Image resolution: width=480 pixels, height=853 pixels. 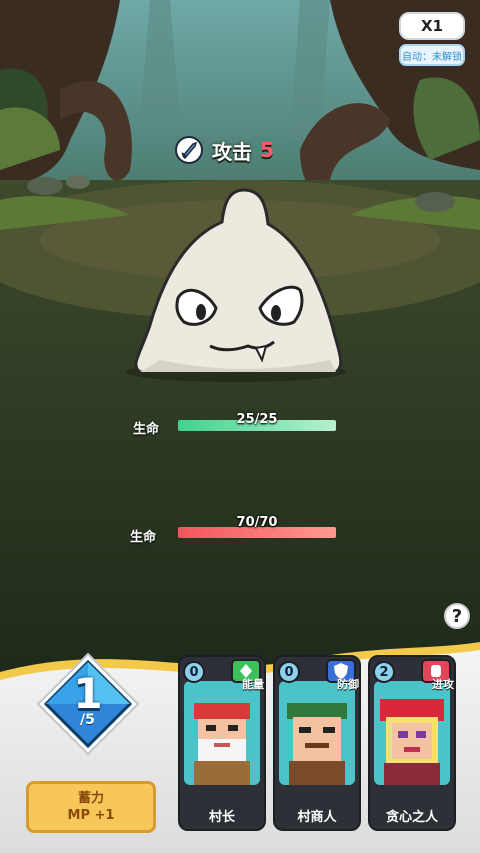 I want to click on card-village-merchant: 0 防御 村商人, so click(x=317, y=743).